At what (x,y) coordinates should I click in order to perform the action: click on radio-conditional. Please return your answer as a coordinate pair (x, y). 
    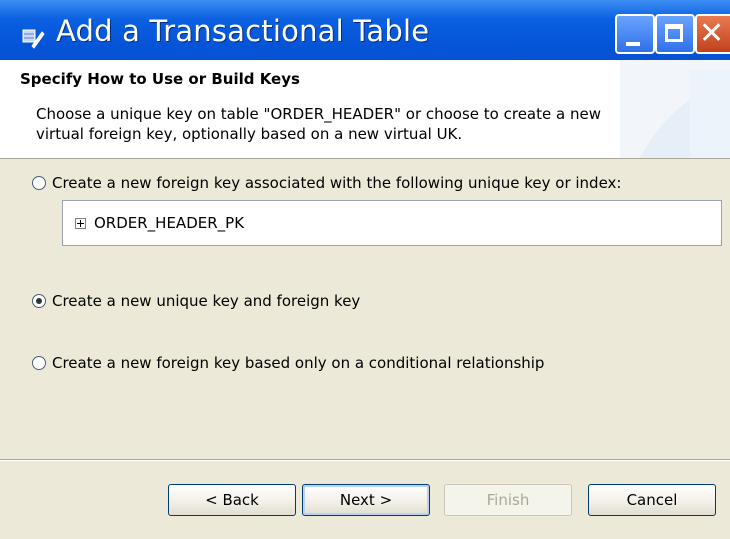
    Looking at the image, I should click on (39, 363).